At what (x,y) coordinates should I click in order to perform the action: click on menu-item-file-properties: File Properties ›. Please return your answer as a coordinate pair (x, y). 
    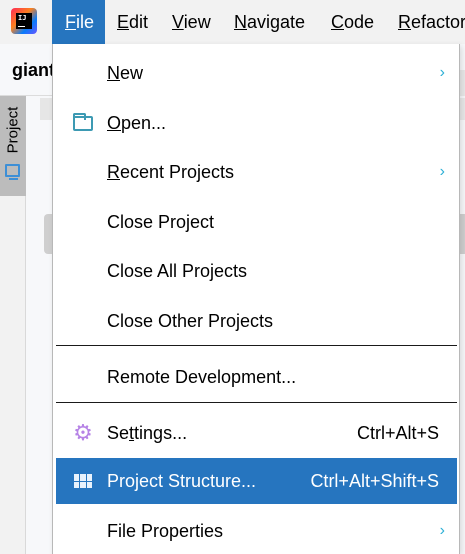
    Looking at the image, I should click on (256, 531).